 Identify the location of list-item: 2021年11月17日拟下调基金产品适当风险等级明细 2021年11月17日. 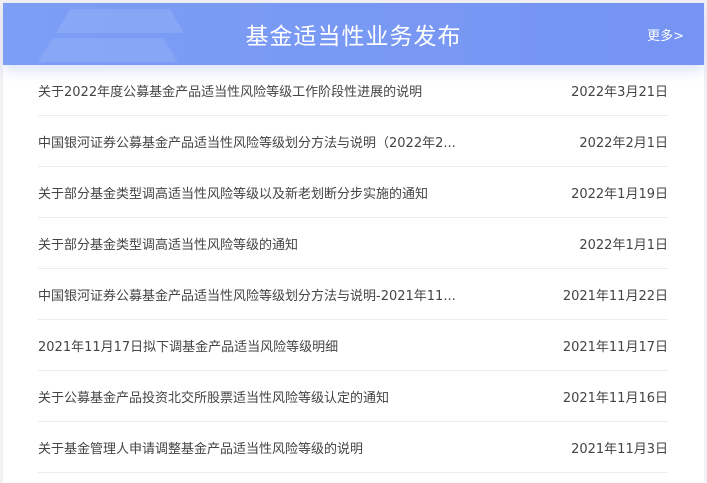
(353, 345).